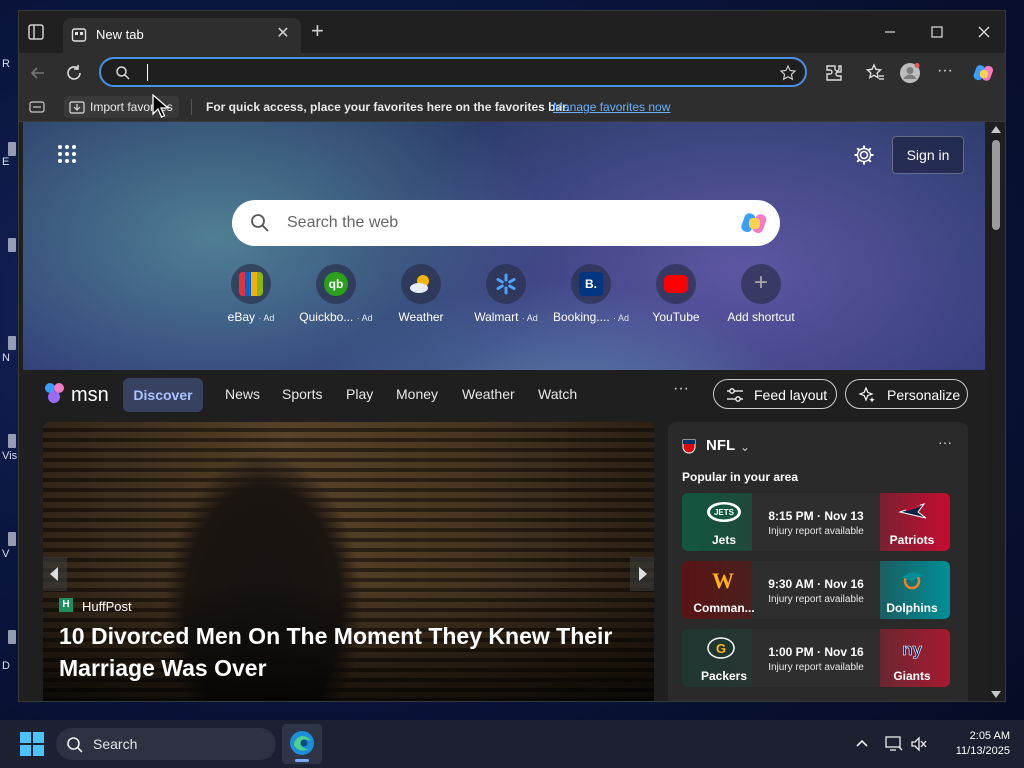  I want to click on system-clock: 2:05 AM 11/13/2025, so click(975, 744).